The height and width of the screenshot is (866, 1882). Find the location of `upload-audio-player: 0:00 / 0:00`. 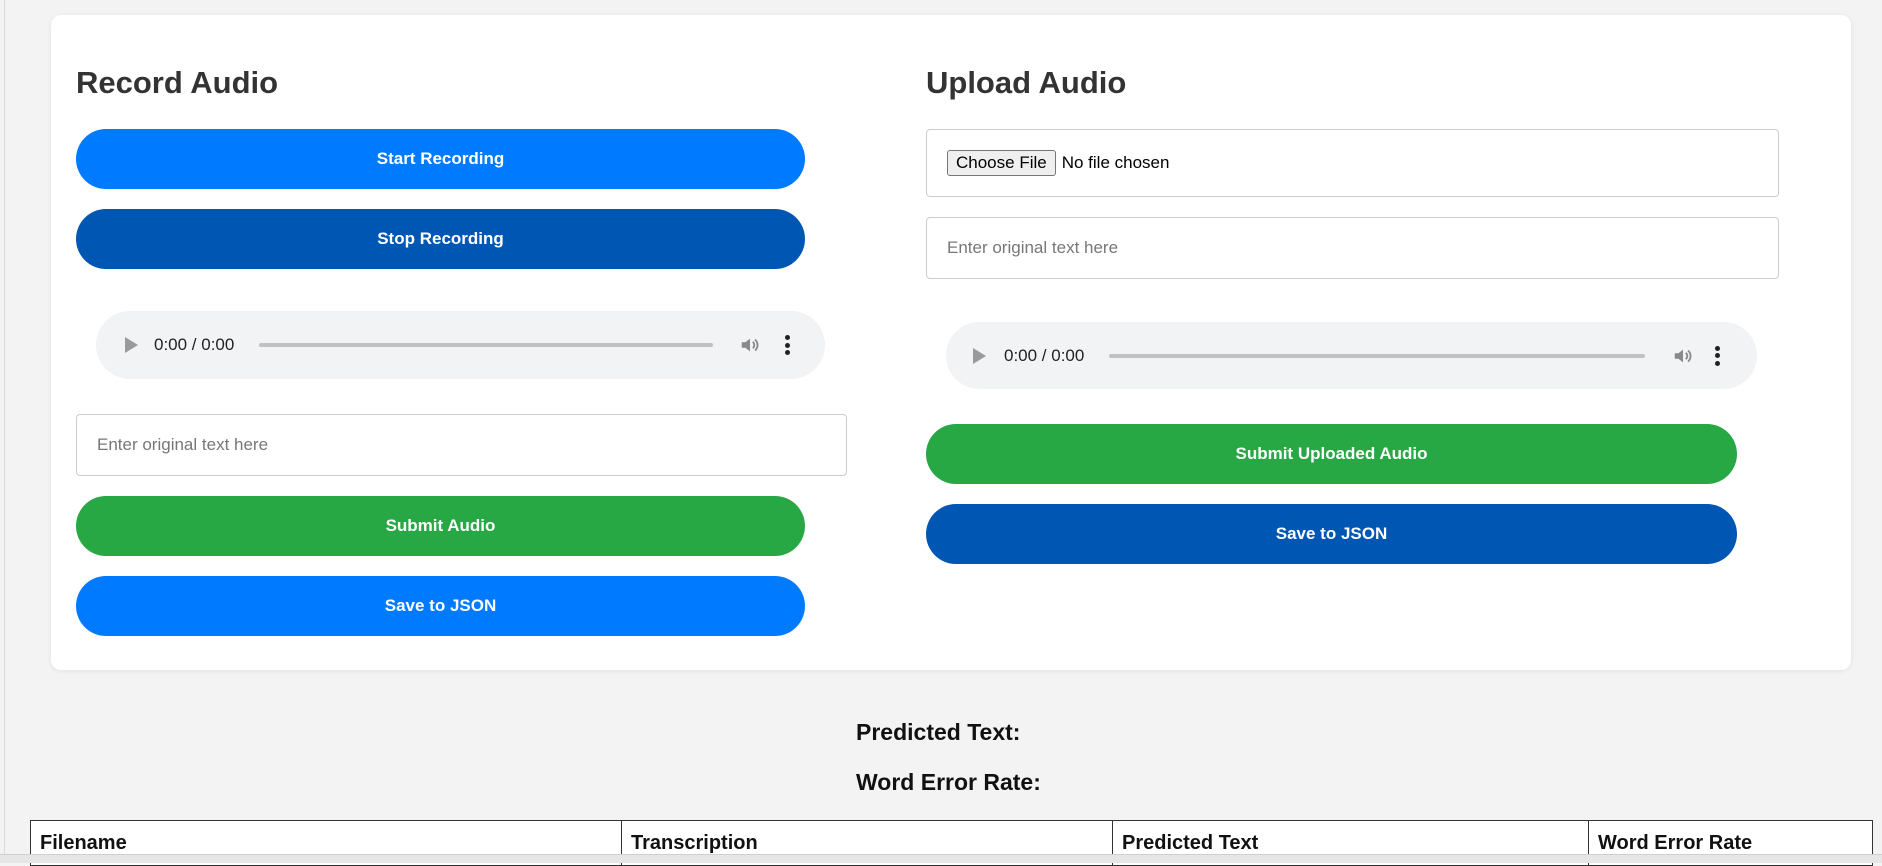

upload-audio-player: 0:00 / 0:00 is located at coordinates (1351, 355).